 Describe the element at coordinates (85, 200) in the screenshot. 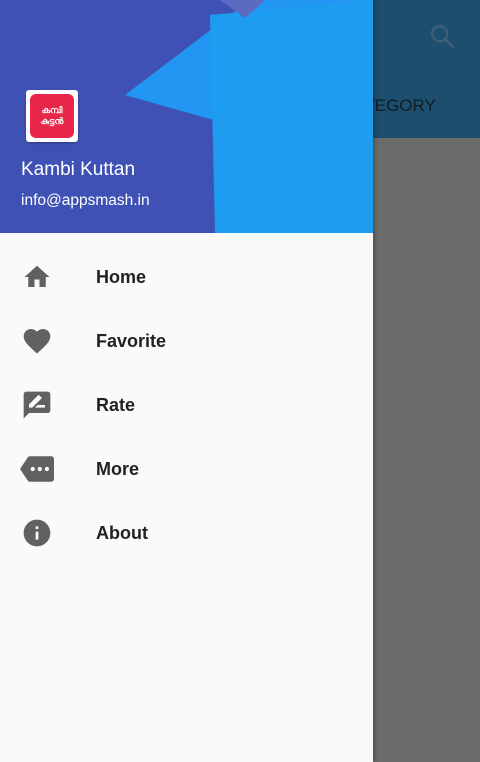

I see `user-email: info@appsmash.in` at that location.